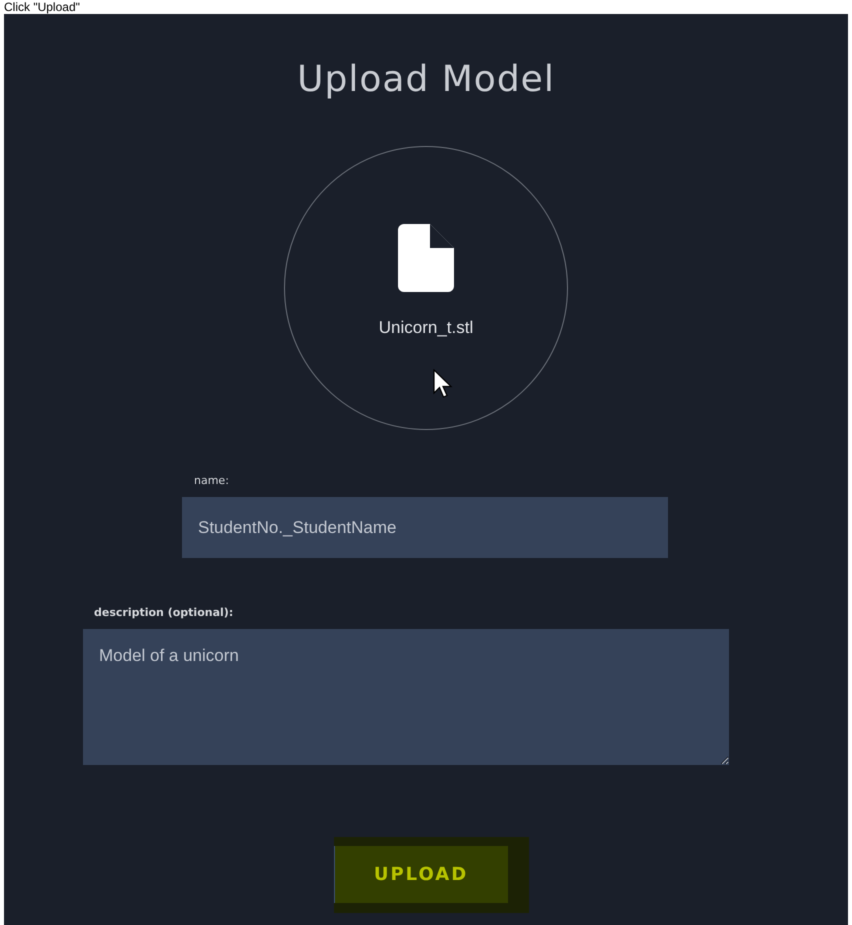  I want to click on field-label: name:, so click(212, 480).